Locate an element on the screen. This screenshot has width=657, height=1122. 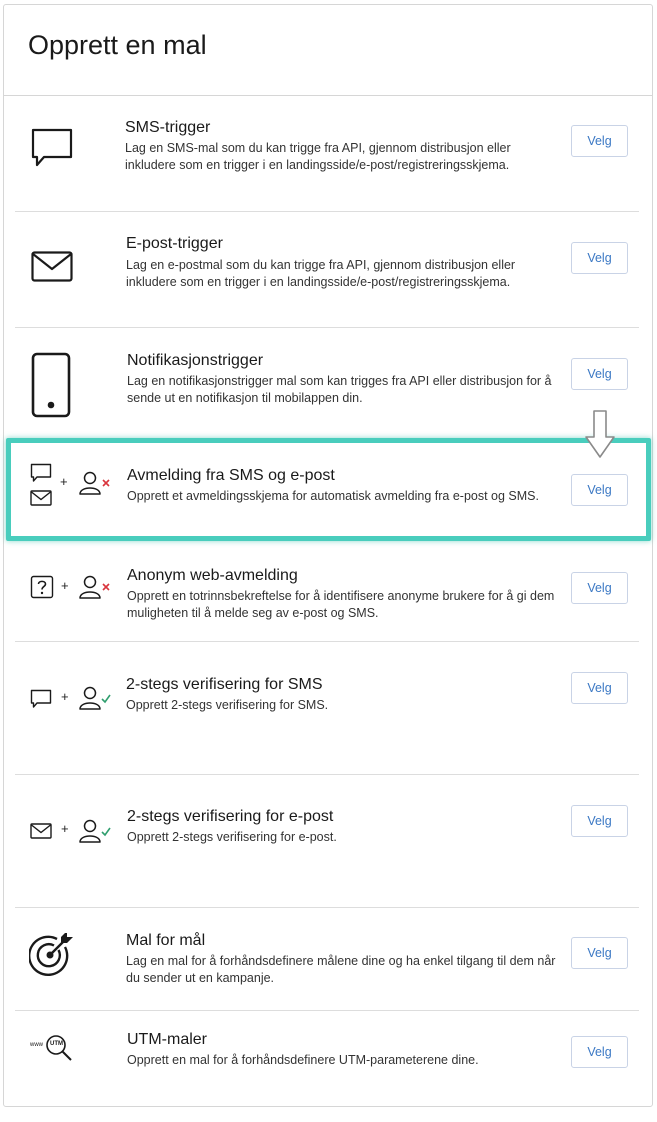
item-title-email-trigger: E-post-trigger is located at coordinates (174, 243).